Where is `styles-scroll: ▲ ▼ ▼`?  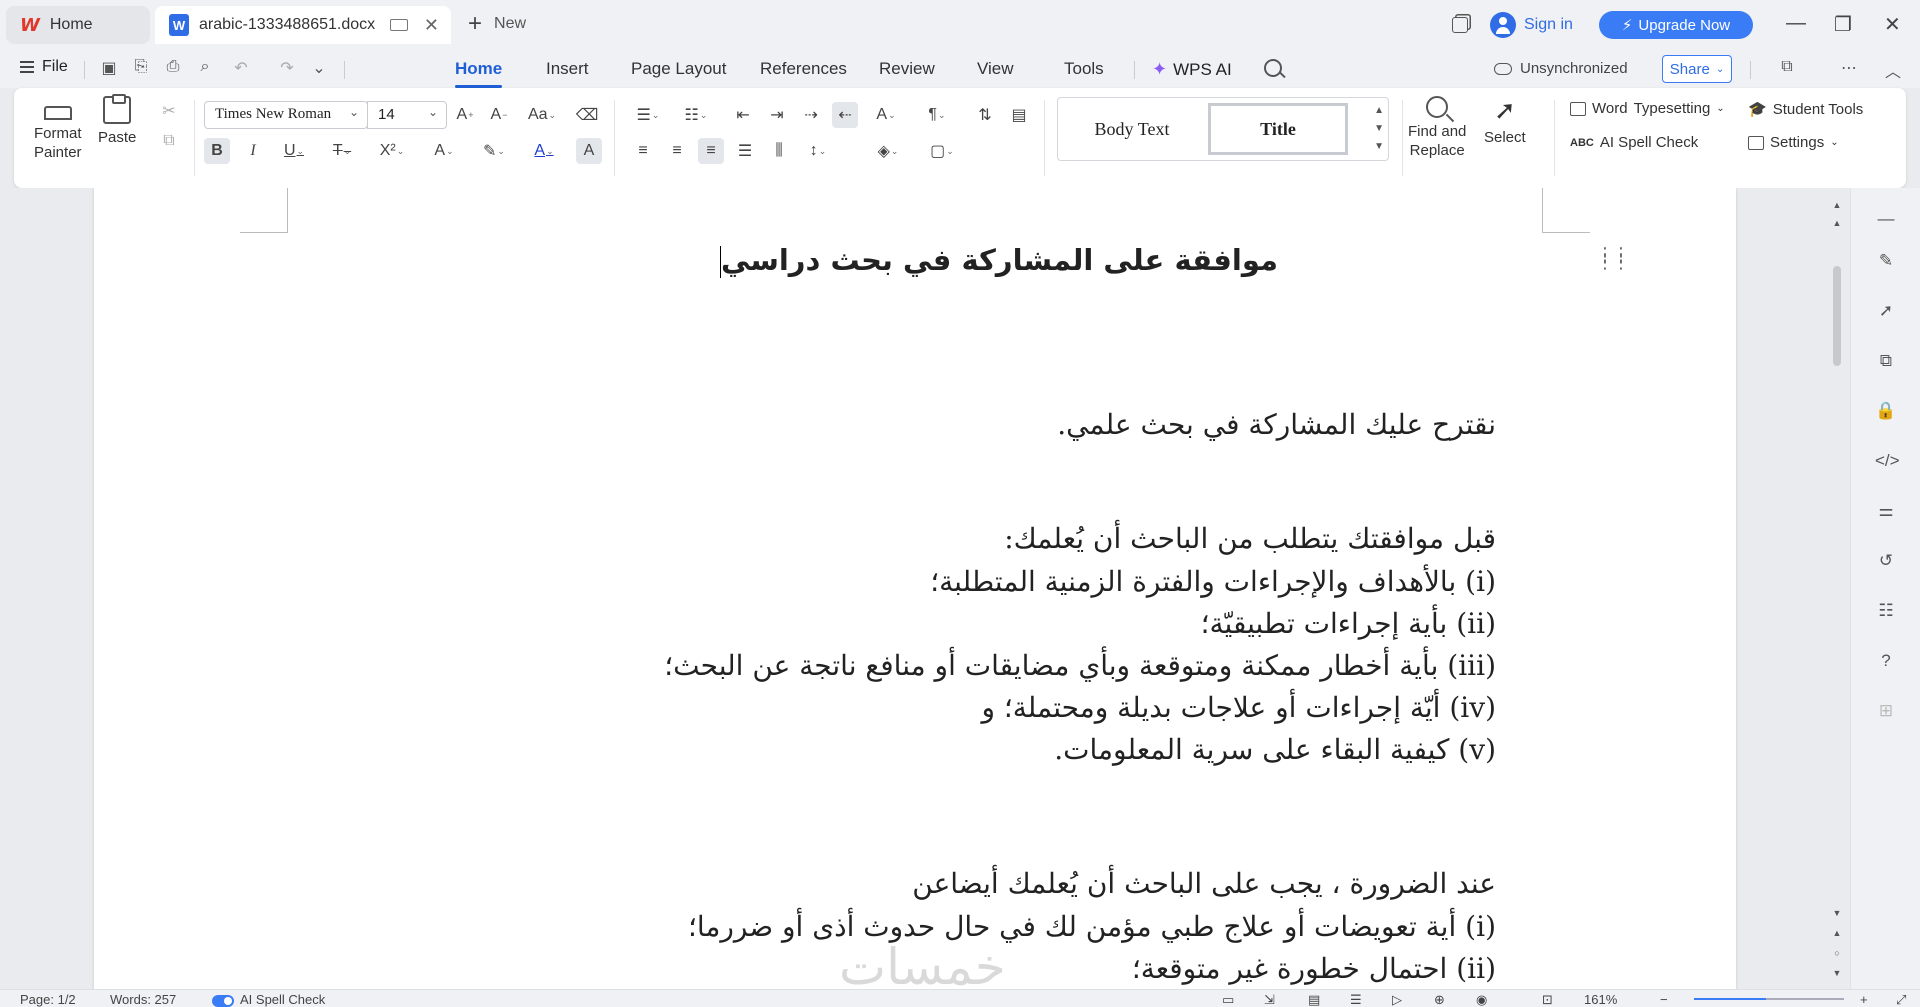
styles-scroll: ▲ ▼ ▼ is located at coordinates (1379, 129).